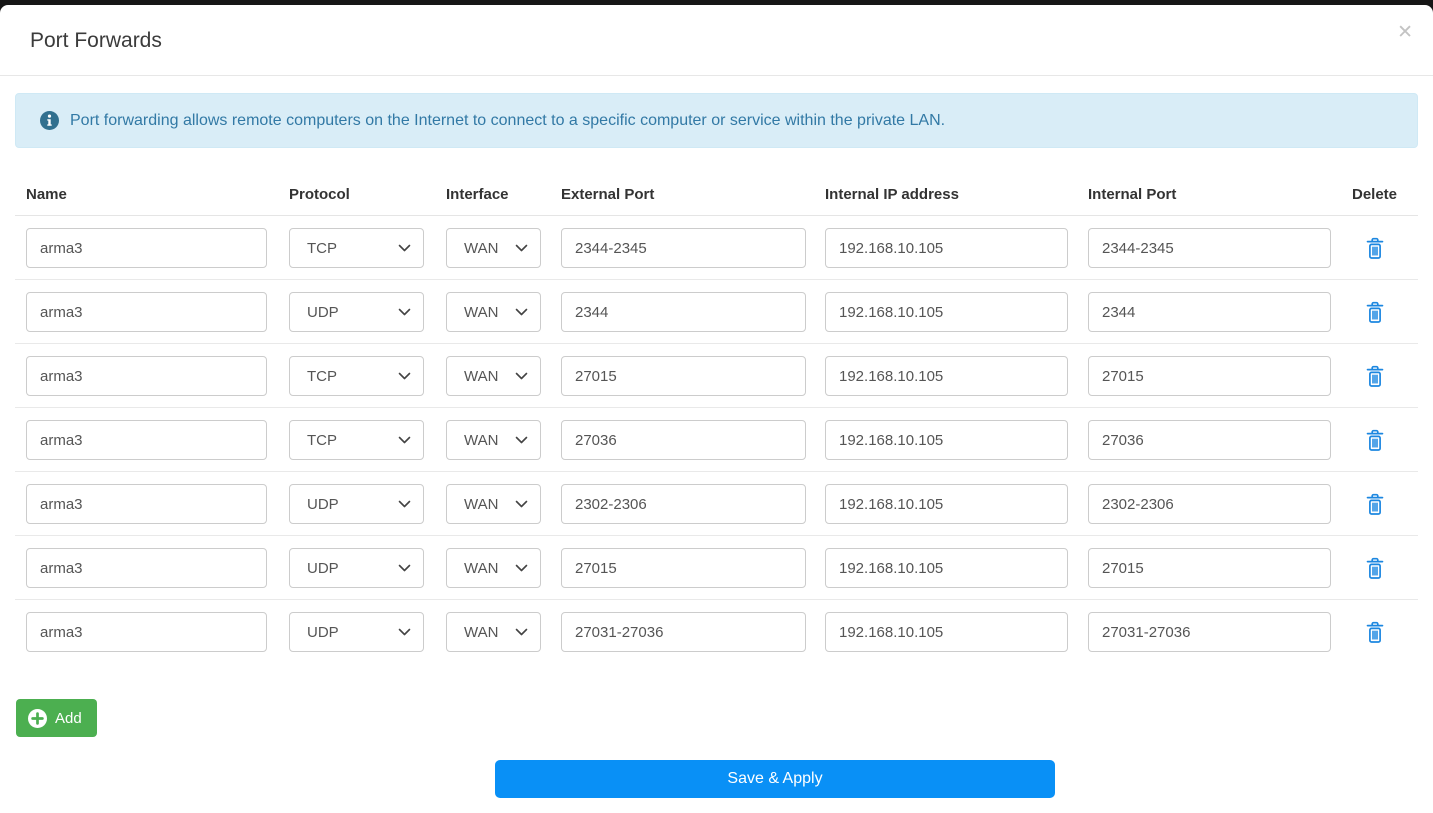  I want to click on external-port-cell, so click(683, 376).